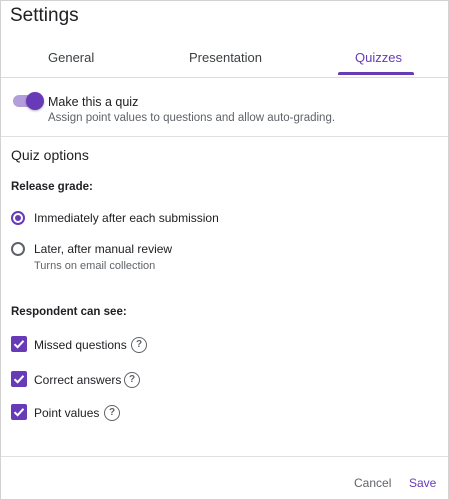 The image size is (449, 500). What do you see at coordinates (18, 218) in the screenshot?
I see `radio-immediately` at bounding box center [18, 218].